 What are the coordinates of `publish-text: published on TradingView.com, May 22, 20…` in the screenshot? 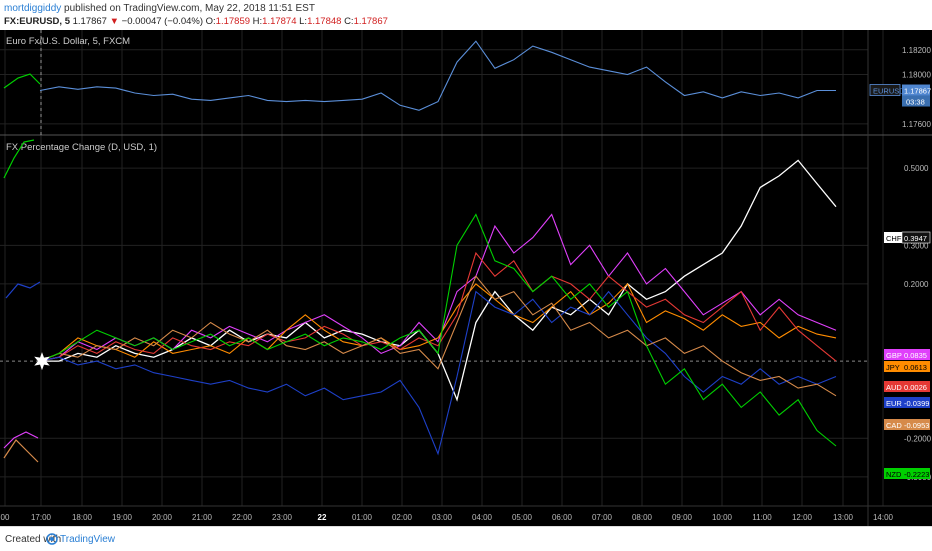 It's located at (188, 8).